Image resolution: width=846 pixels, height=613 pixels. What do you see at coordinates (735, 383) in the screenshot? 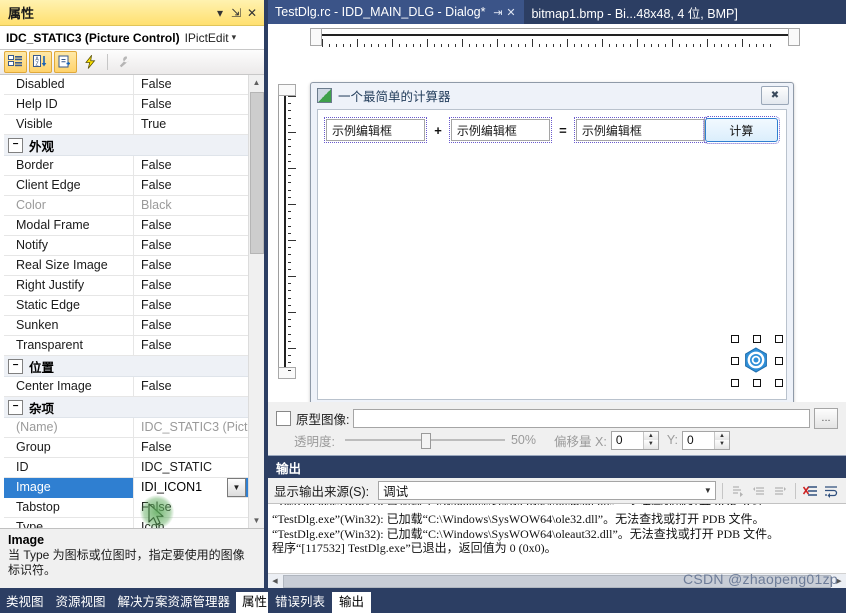
I see `resize-handle-sw` at bounding box center [735, 383].